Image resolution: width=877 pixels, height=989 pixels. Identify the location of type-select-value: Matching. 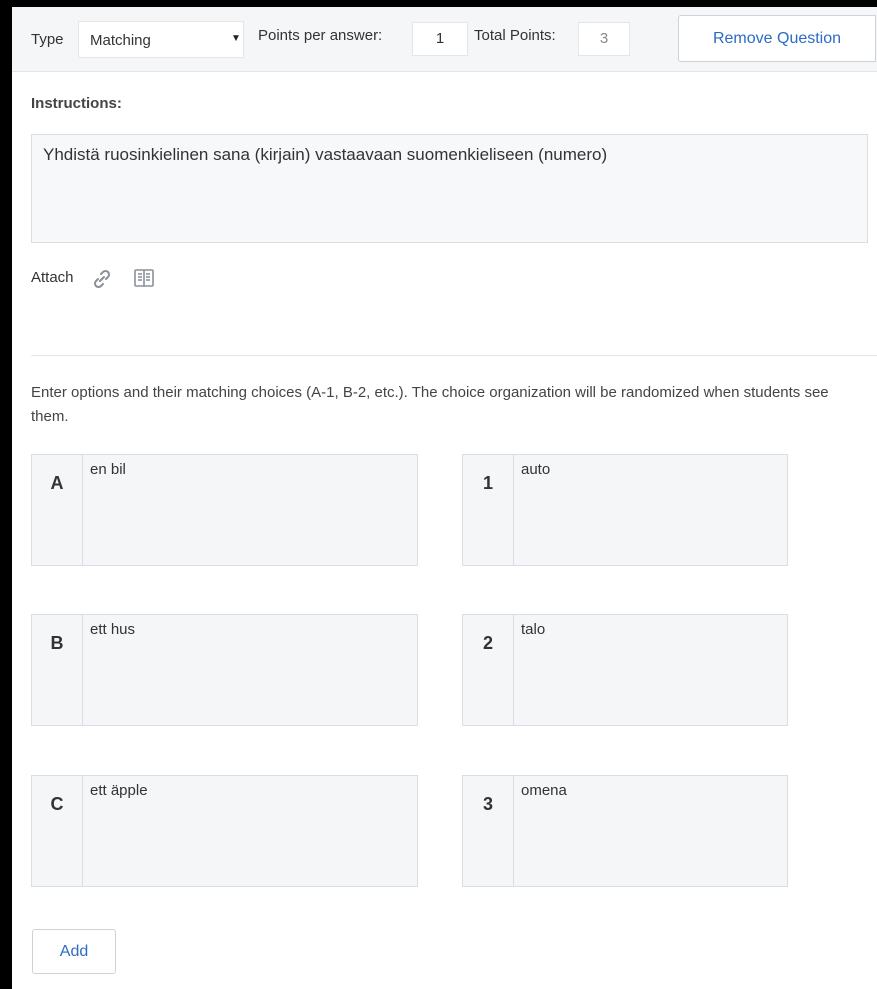
(120, 40).